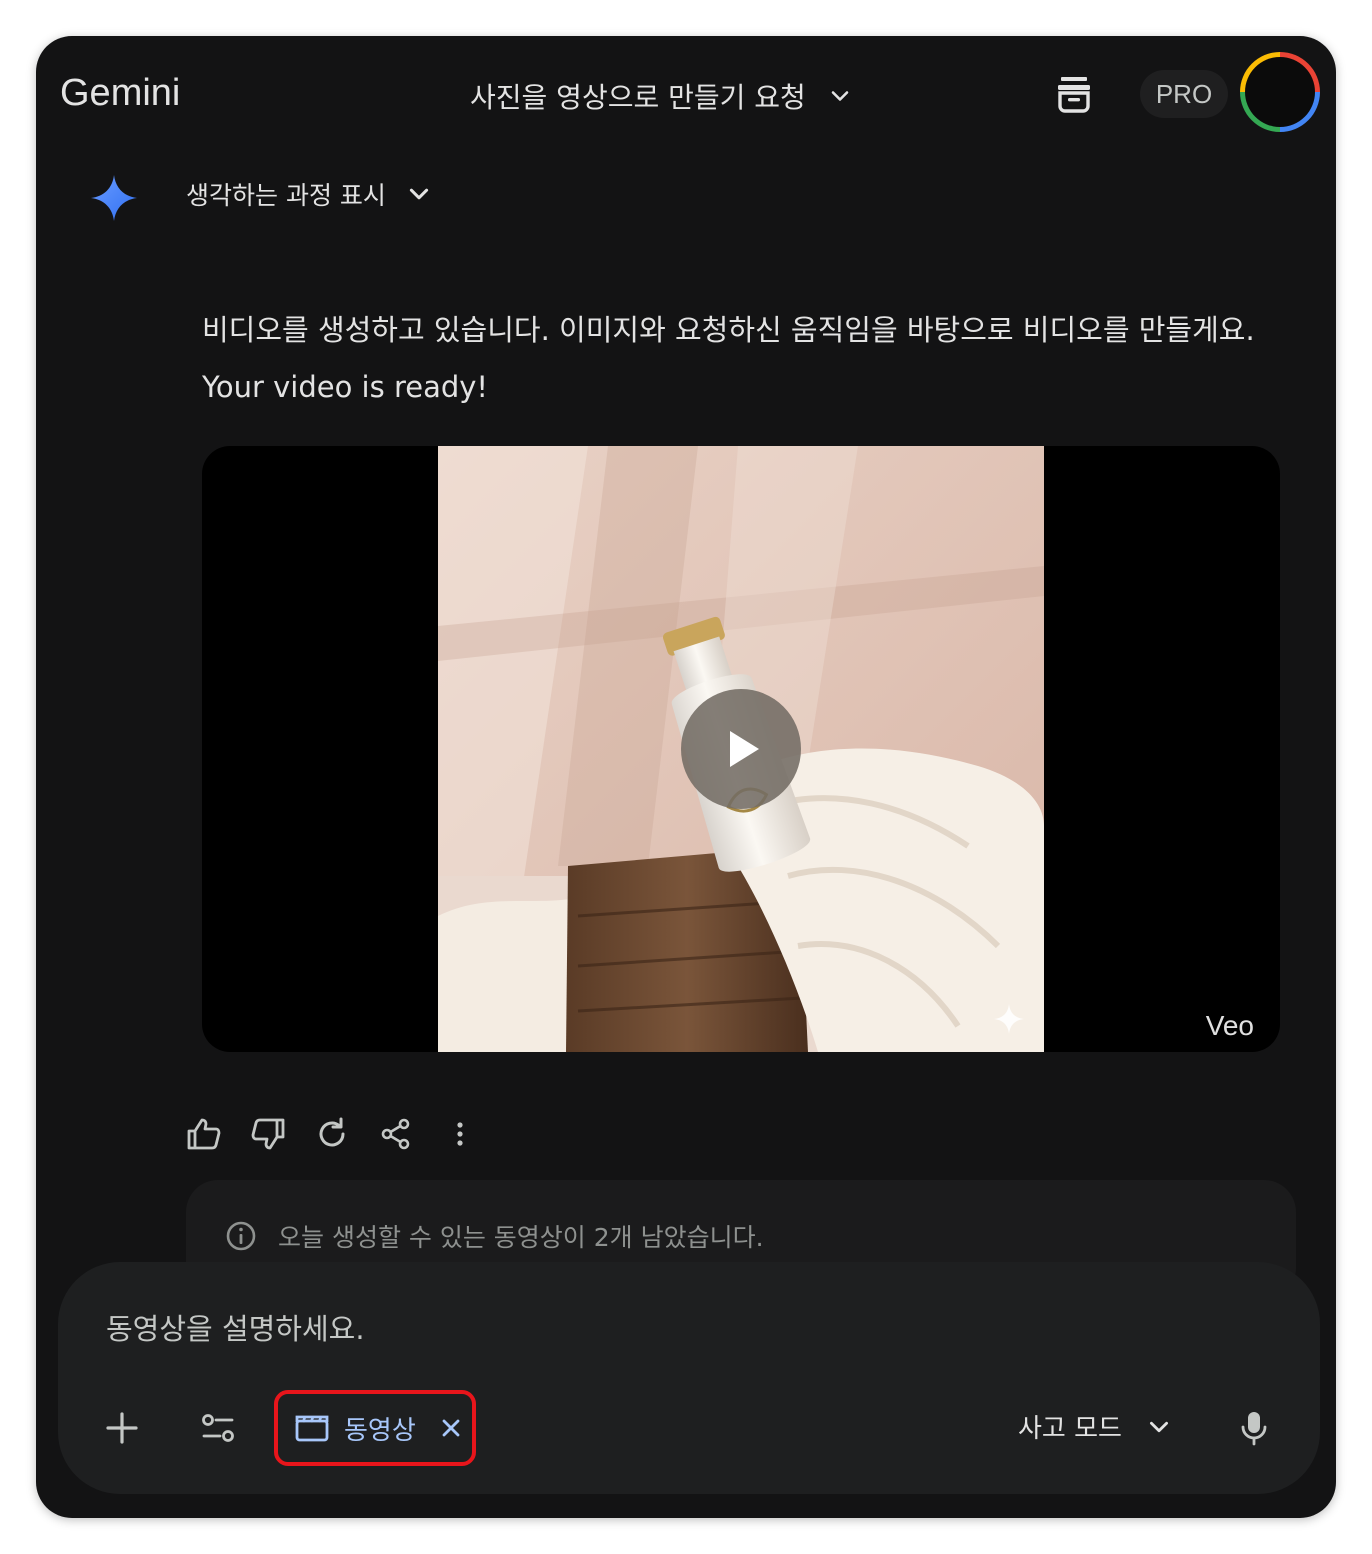  Describe the element at coordinates (1229, 1025) in the screenshot. I see `veo-watermark: Veo` at that location.